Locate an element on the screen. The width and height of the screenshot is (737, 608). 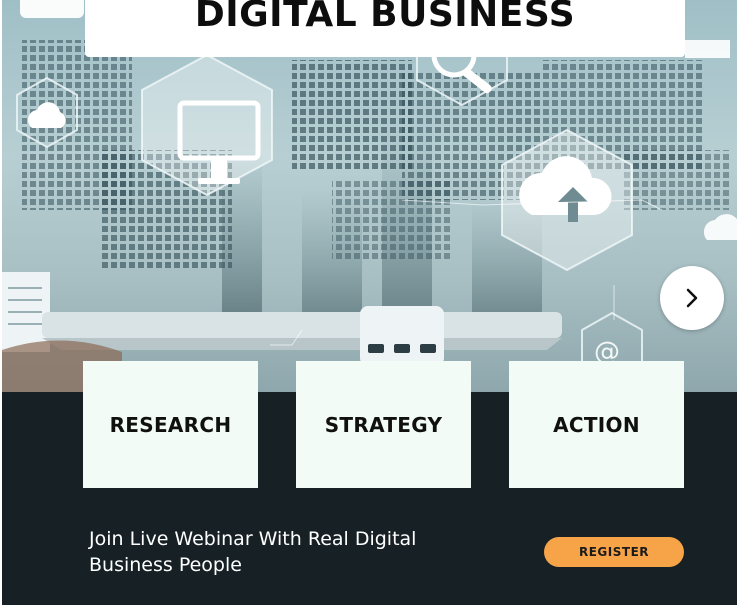
register-button: REGISTER is located at coordinates (614, 552).